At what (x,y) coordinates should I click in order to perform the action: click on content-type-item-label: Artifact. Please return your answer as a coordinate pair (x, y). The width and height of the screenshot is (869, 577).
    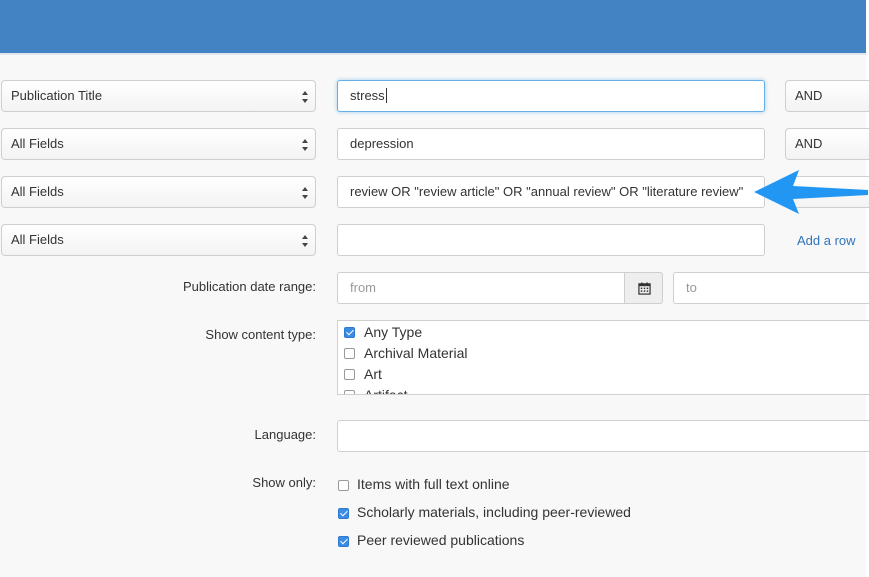
    Looking at the image, I should click on (386, 391).